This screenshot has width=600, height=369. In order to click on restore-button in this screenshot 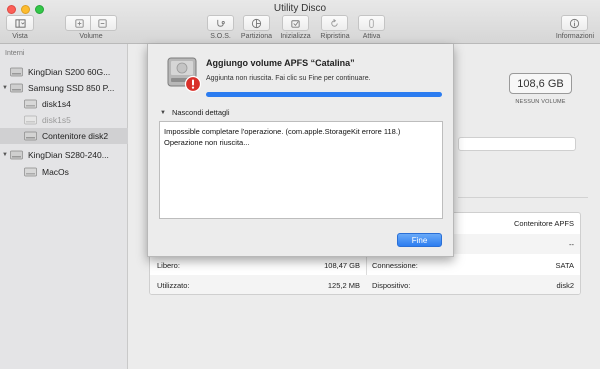, I will do `click(334, 23)`.